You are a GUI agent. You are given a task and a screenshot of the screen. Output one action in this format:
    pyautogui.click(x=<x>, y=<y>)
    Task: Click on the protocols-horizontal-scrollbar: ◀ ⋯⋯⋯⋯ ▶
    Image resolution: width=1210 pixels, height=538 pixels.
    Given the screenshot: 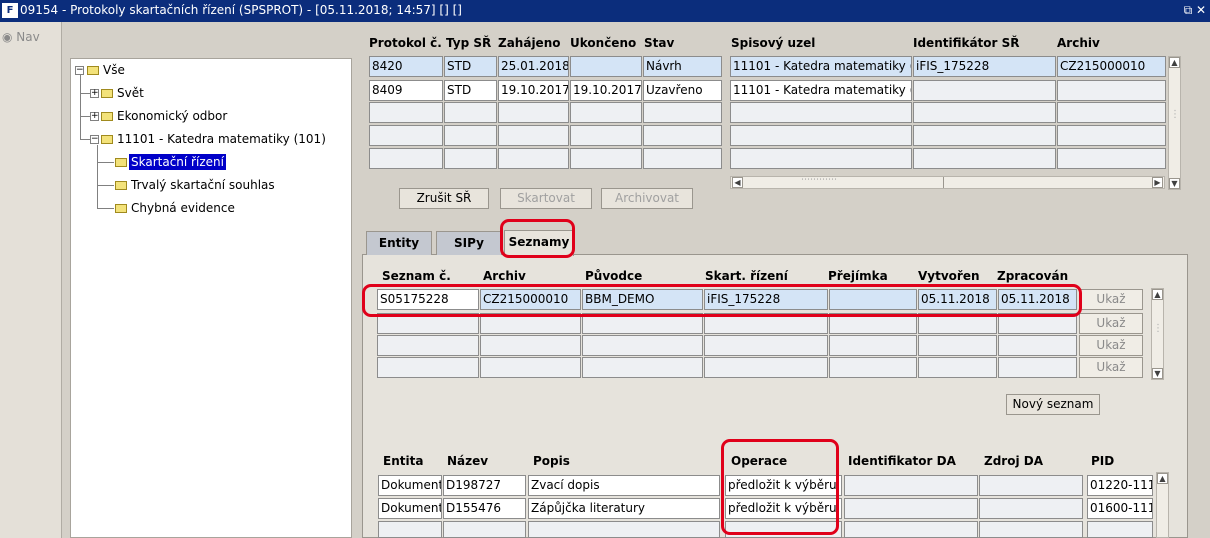 What is the action you would take?
    pyautogui.click(x=947, y=182)
    